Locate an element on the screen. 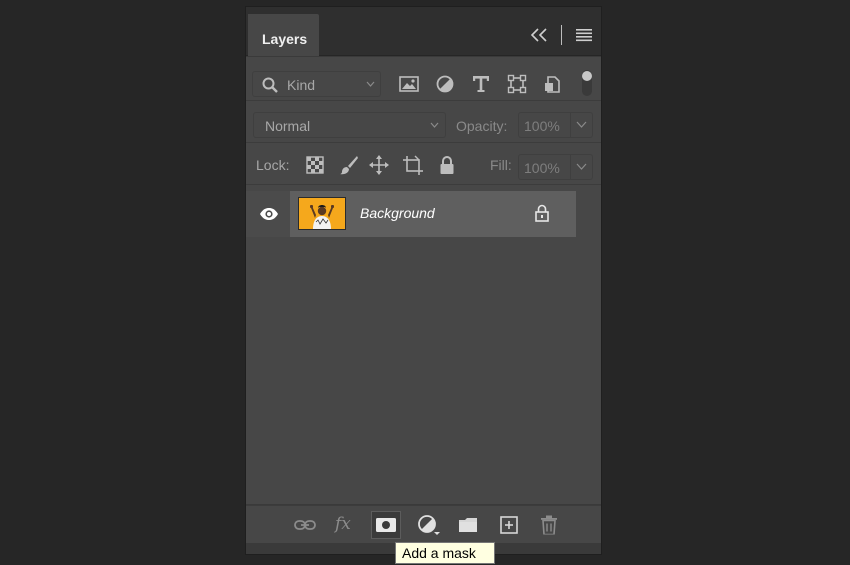  opacity-field: 100% is located at coordinates (555, 125).